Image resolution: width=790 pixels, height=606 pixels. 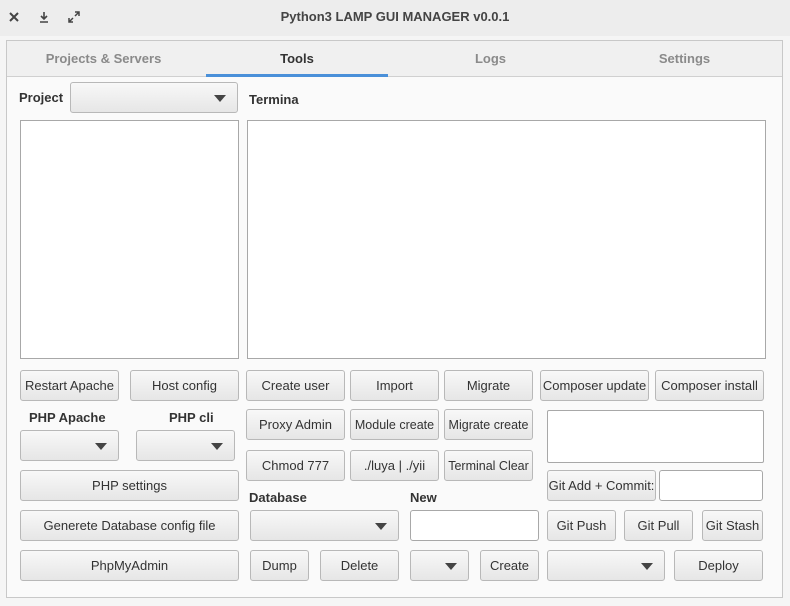 What do you see at coordinates (711, 485) in the screenshot?
I see `commit-input` at bounding box center [711, 485].